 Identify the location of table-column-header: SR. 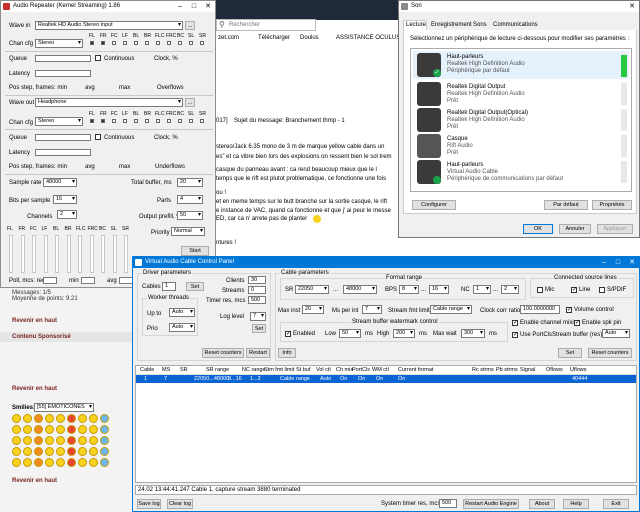
(184, 370).